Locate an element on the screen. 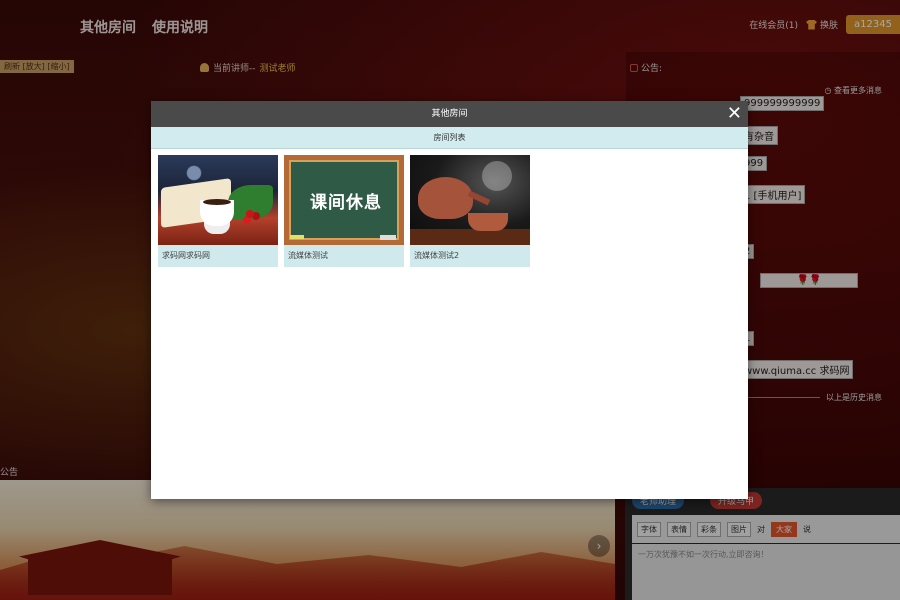  table-shape is located at coordinates (470, 237).